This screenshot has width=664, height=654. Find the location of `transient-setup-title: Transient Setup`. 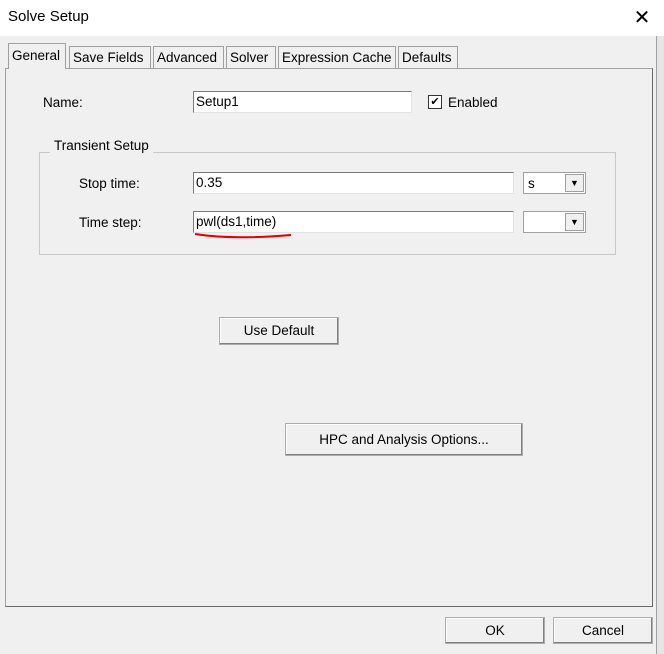

transient-setup-title: Transient Setup is located at coordinates (101, 145).